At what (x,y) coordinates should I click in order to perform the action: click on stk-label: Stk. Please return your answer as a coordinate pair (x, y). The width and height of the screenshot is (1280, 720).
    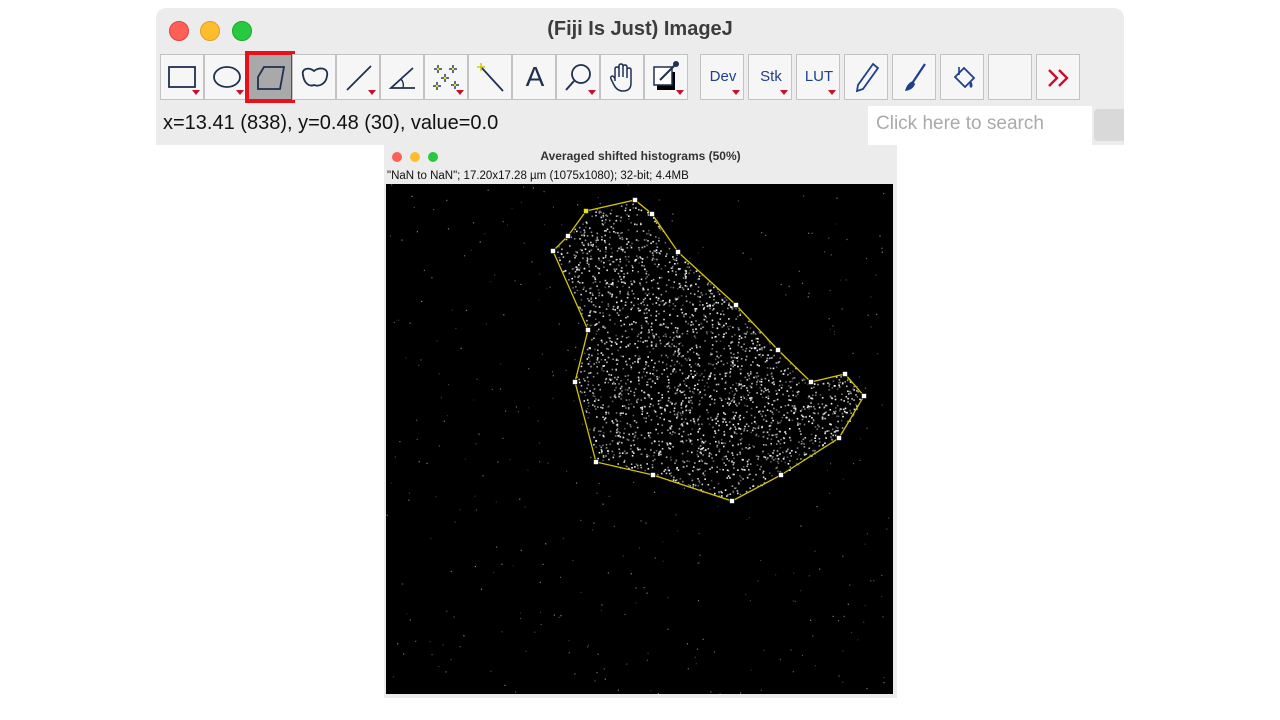
    Looking at the image, I should click on (771, 76).